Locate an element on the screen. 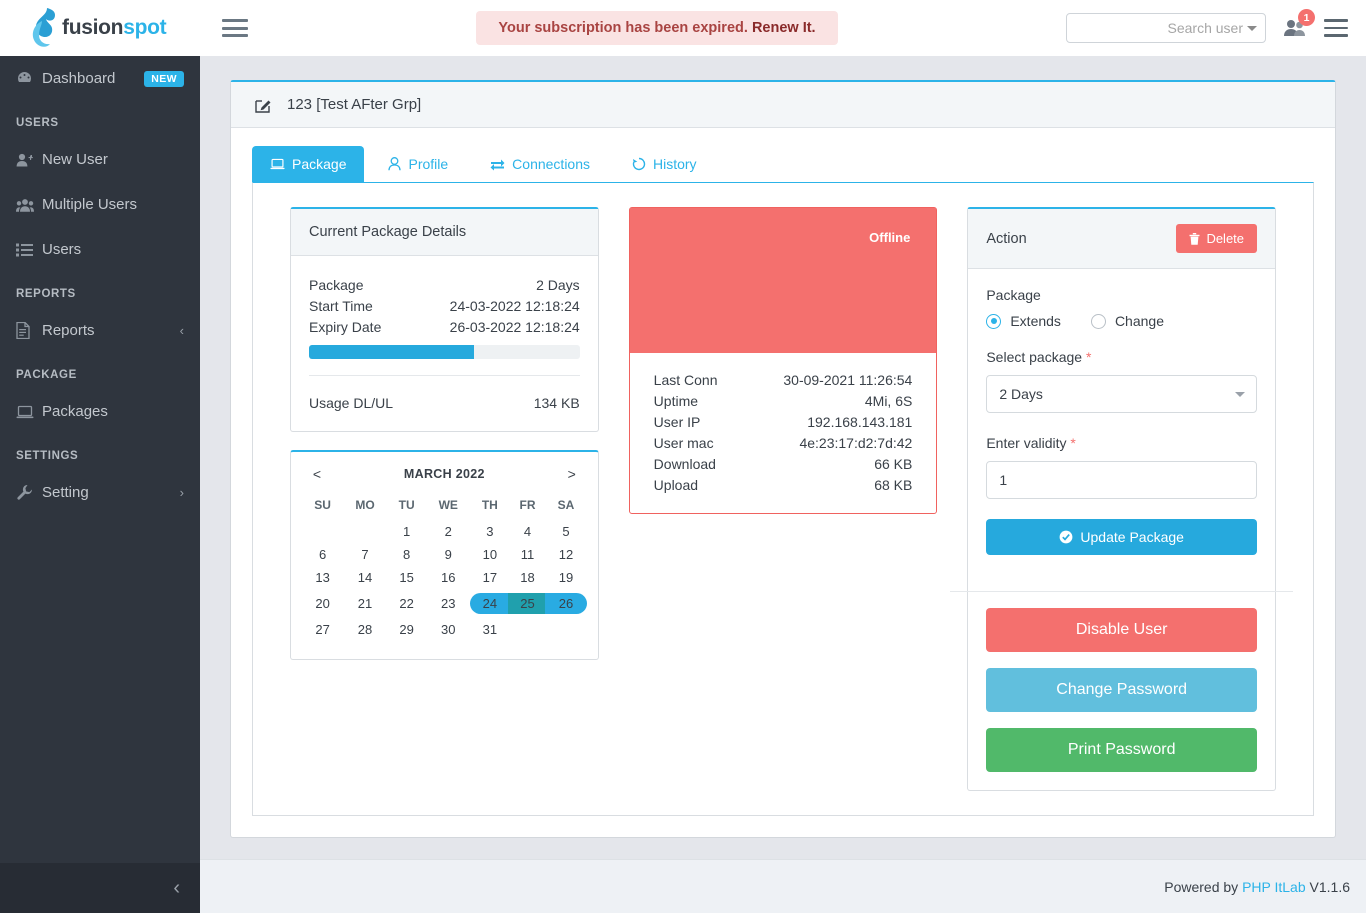 The image size is (1366, 913). print-password-button: Print Password is located at coordinates (1122, 750).